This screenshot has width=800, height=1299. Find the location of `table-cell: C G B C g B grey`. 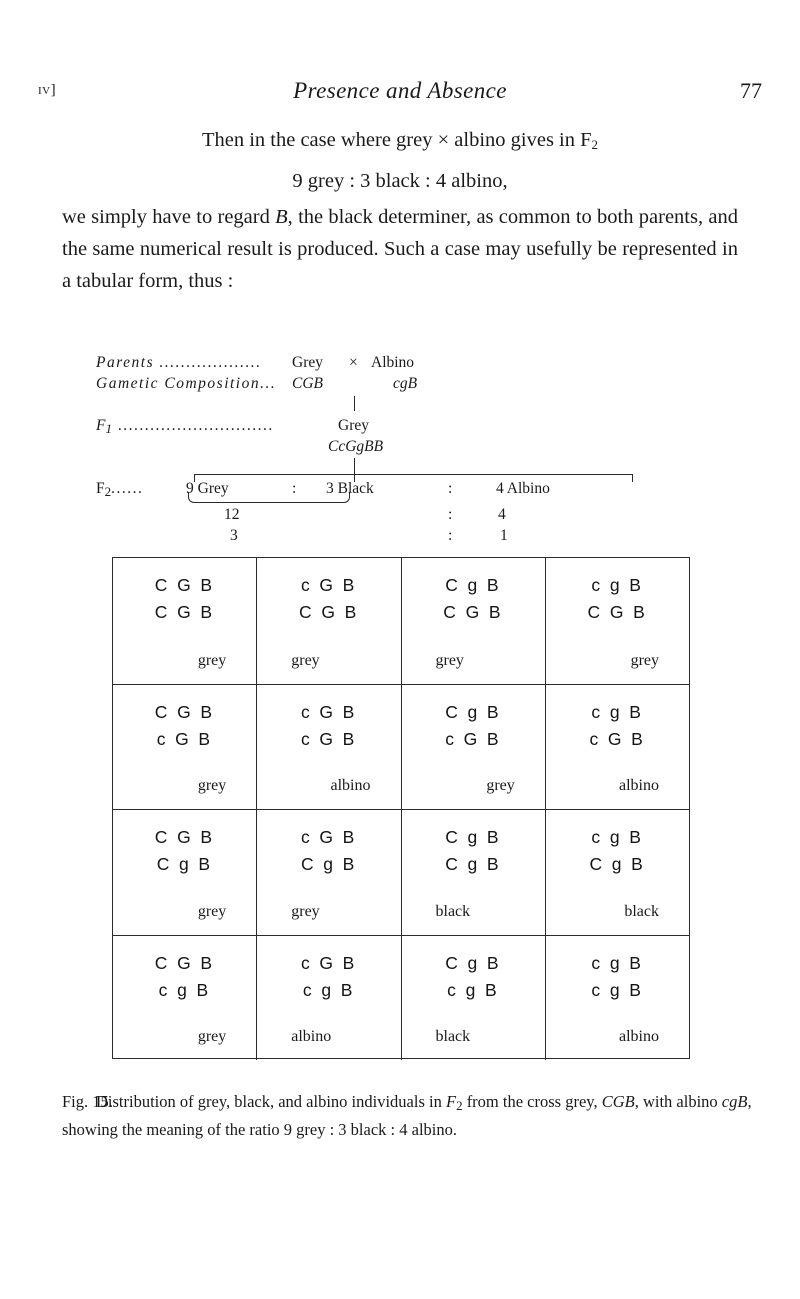

table-cell: C G B C g B grey is located at coordinates (184, 872).